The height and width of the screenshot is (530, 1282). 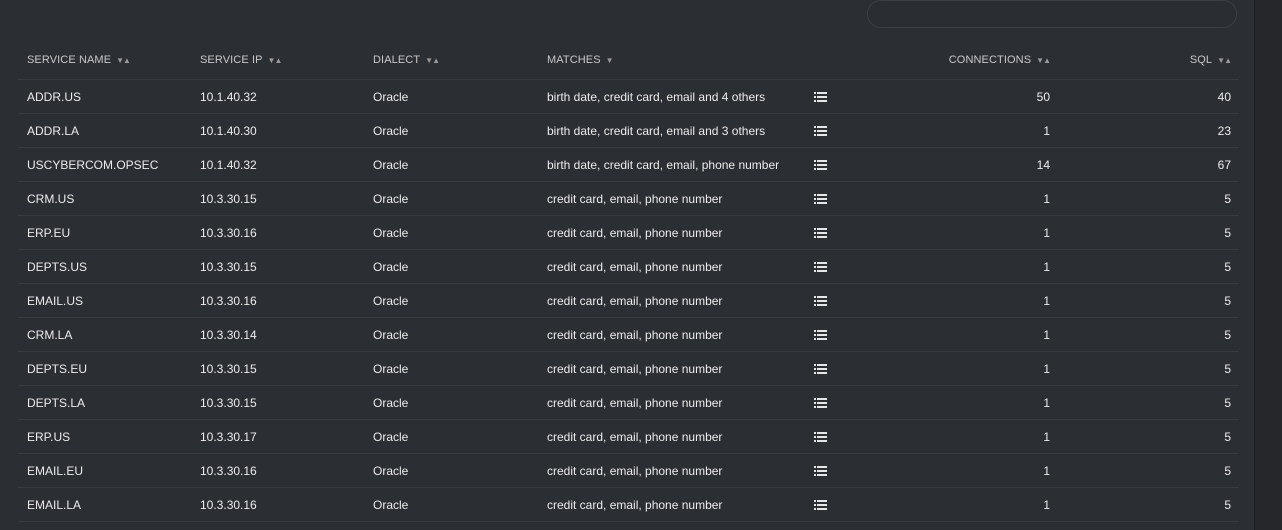 What do you see at coordinates (673, 60) in the screenshot?
I see `column-header-matches: MATCHES ▼` at bounding box center [673, 60].